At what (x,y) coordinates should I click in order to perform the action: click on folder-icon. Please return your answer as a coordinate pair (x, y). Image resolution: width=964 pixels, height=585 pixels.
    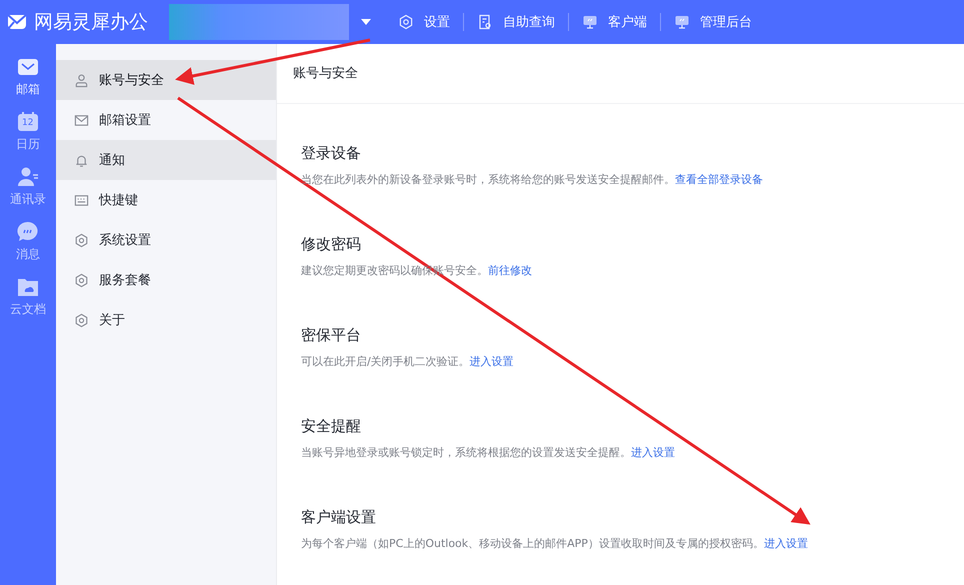
    Looking at the image, I should click on (28, 287).